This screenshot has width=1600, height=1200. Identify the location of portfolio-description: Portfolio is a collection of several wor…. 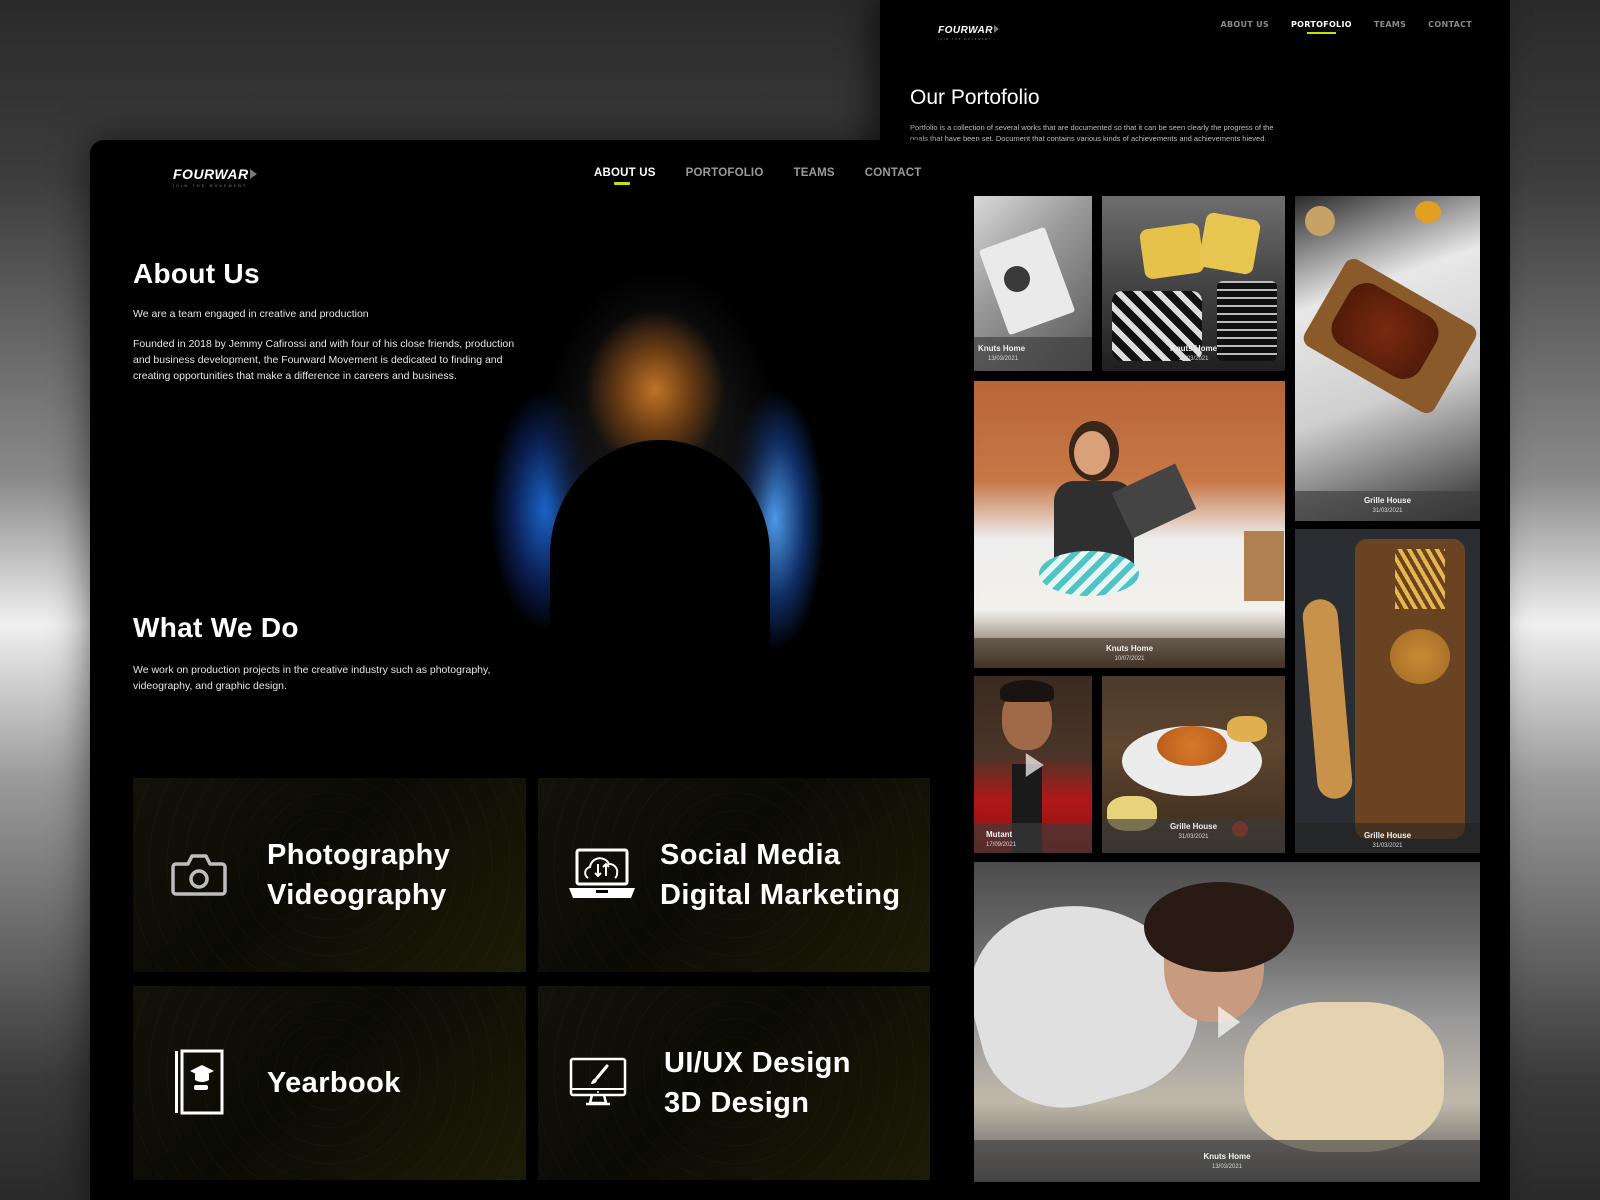
(1092, 133).